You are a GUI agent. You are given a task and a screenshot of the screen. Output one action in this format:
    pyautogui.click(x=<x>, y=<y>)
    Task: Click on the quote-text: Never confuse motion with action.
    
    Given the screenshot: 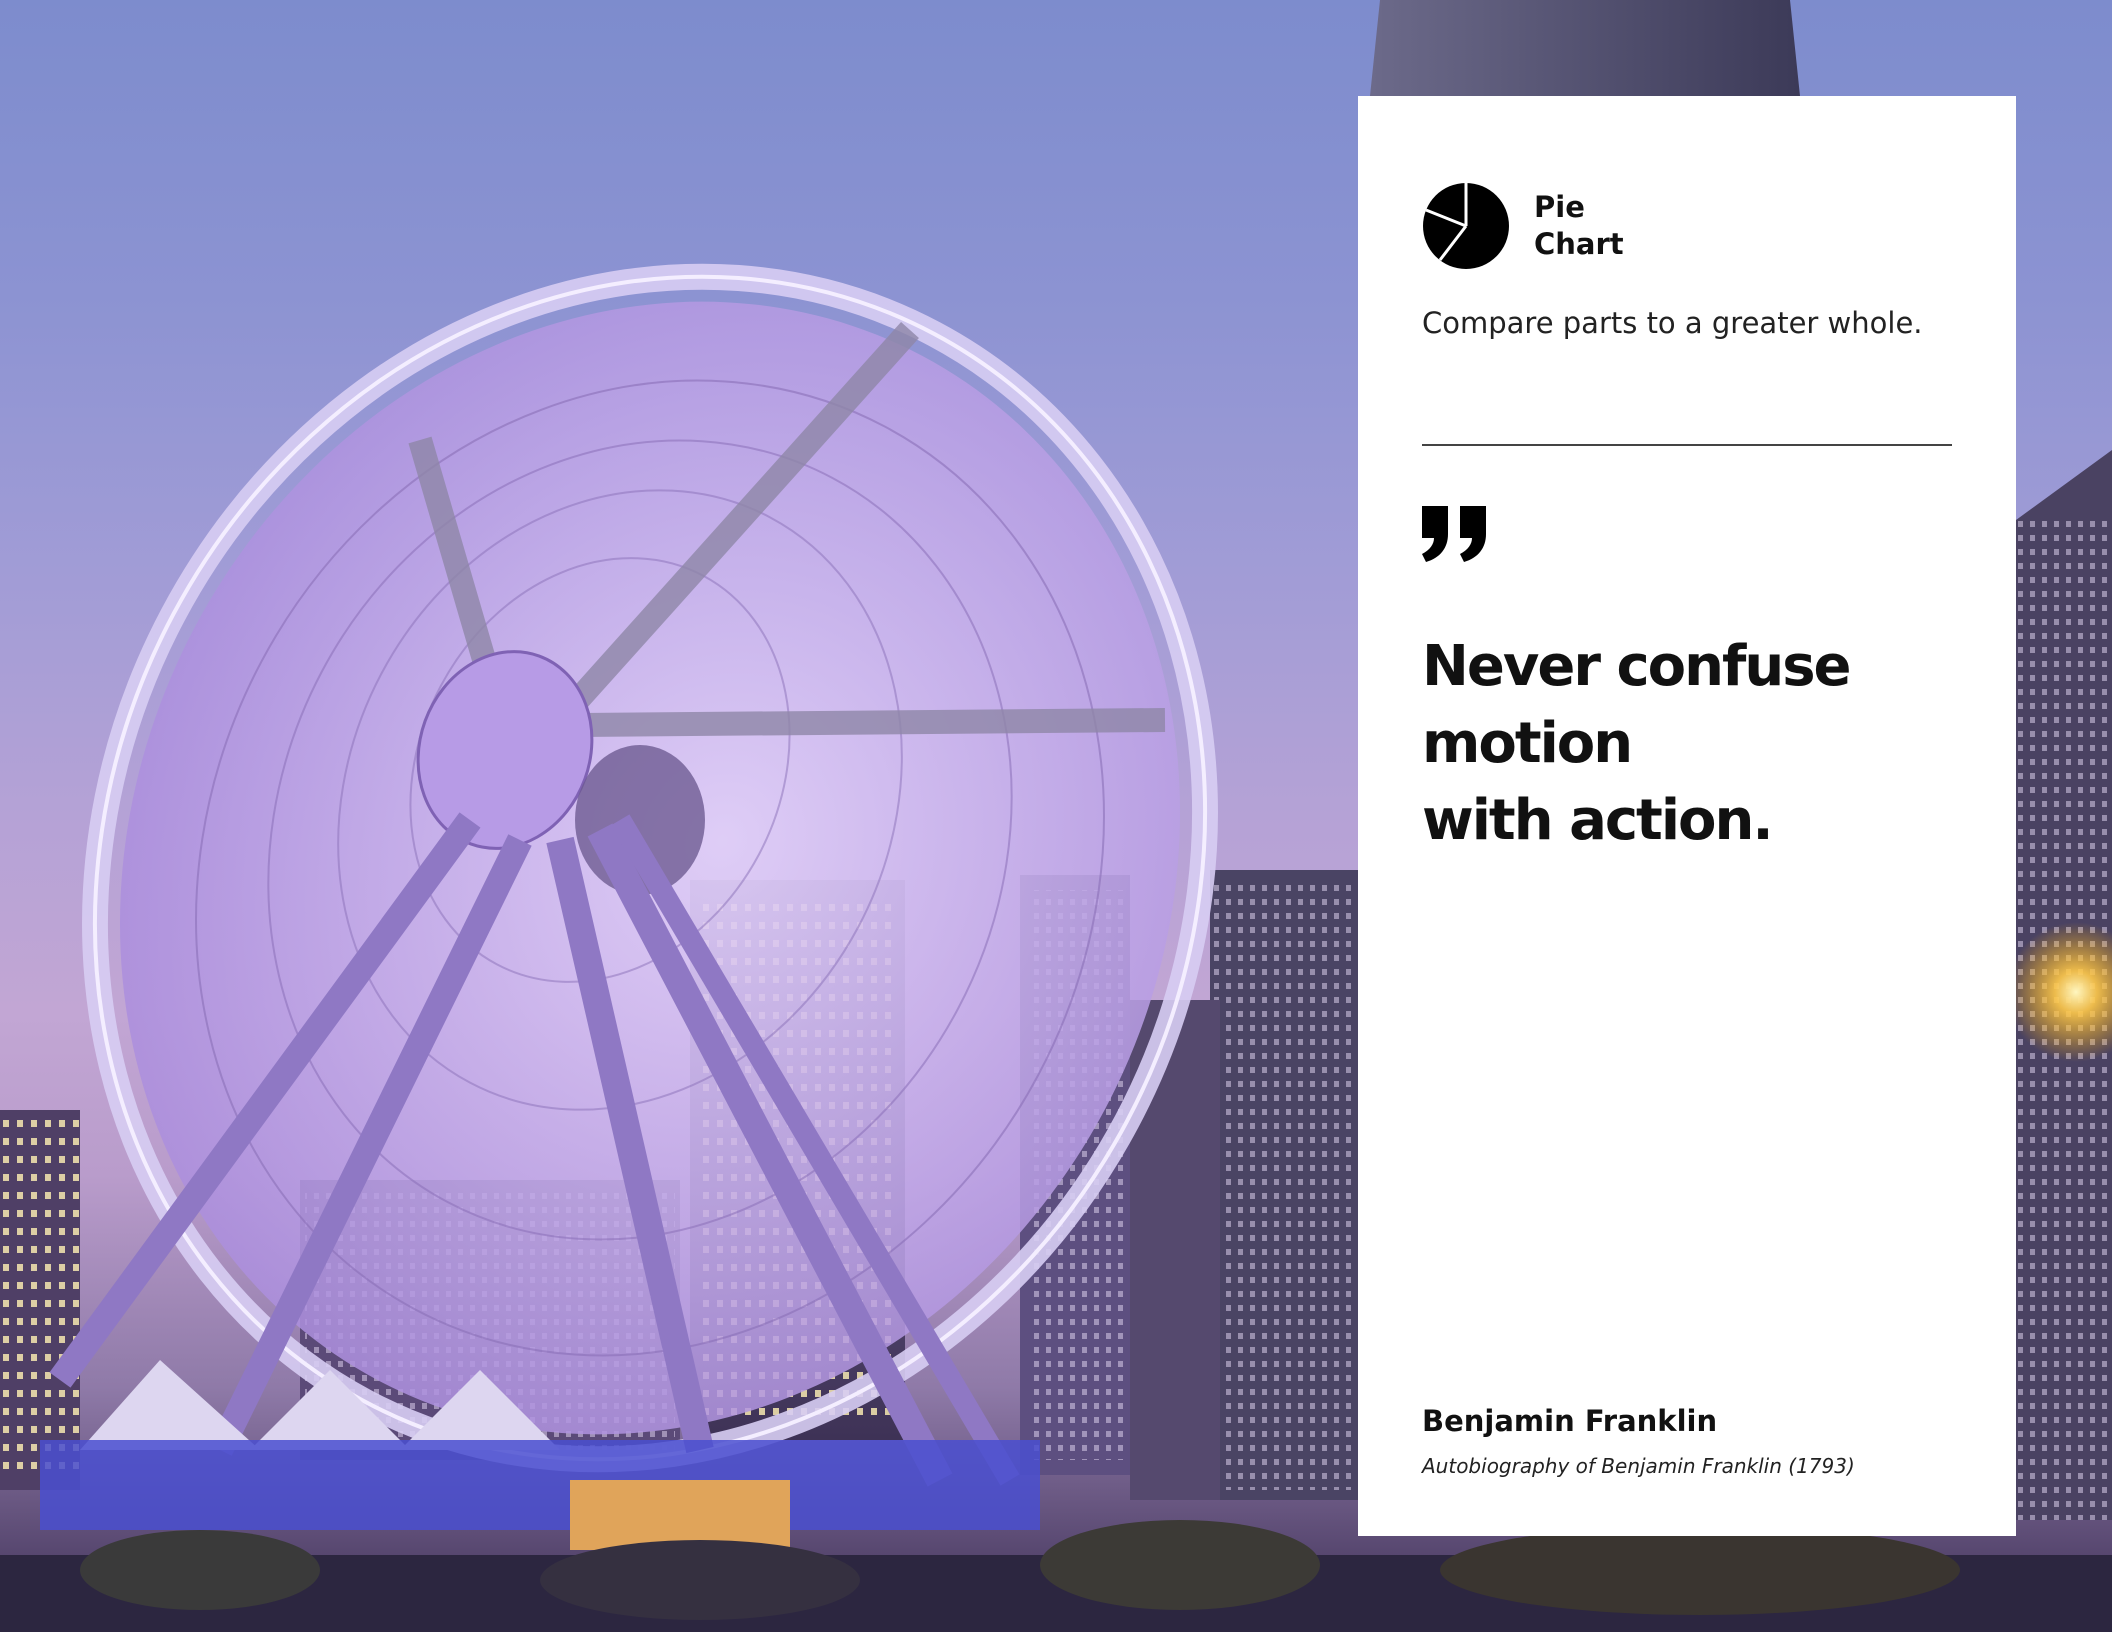 What is the action you would take?
    pyautogui.click(x=1682, y=743)
    